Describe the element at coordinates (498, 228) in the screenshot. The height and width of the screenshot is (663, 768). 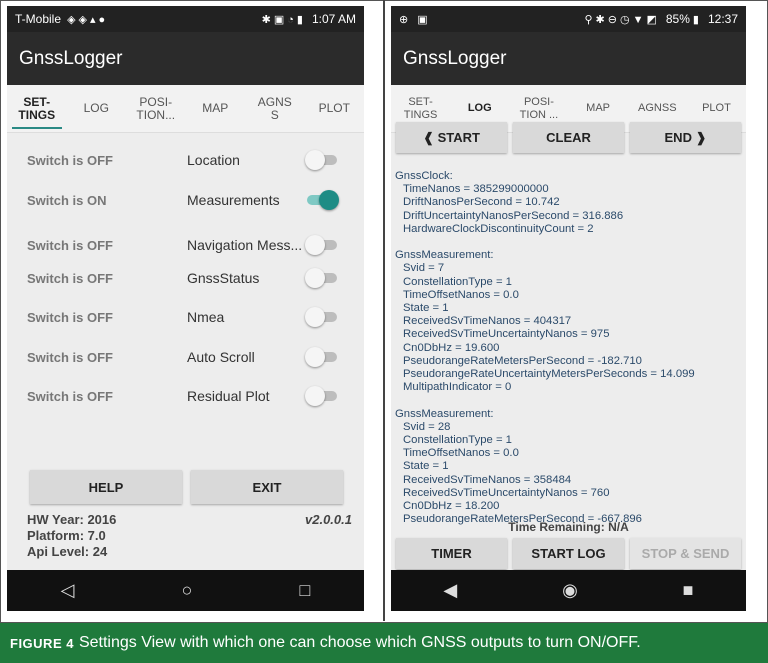
I see `log-line: HardwareClockDiscontinuityCount = 2` at that location.